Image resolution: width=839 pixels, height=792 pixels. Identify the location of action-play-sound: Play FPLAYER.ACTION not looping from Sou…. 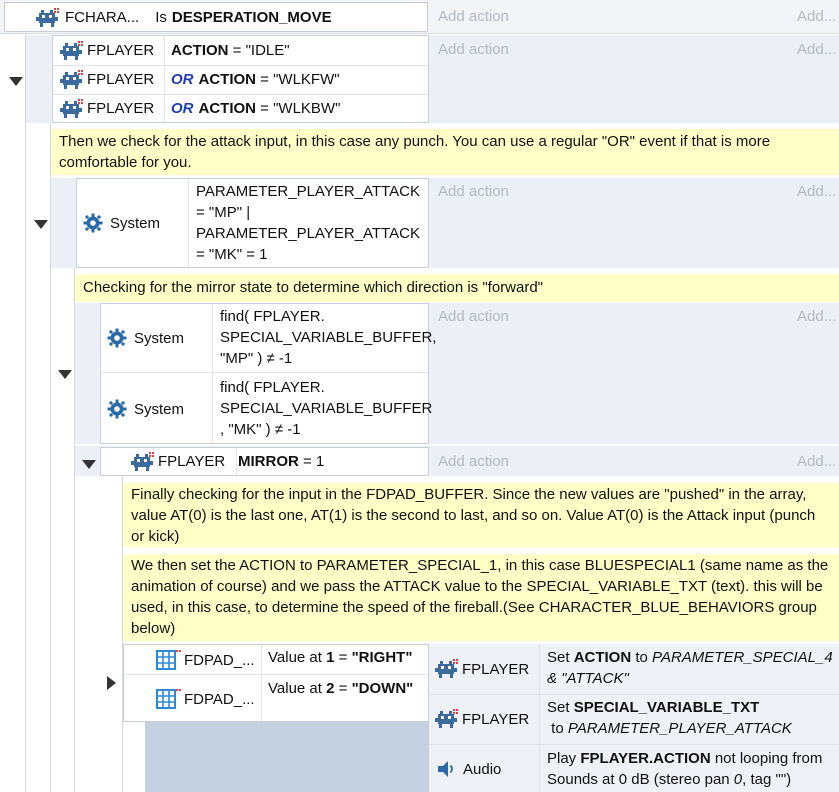
(692, 769).